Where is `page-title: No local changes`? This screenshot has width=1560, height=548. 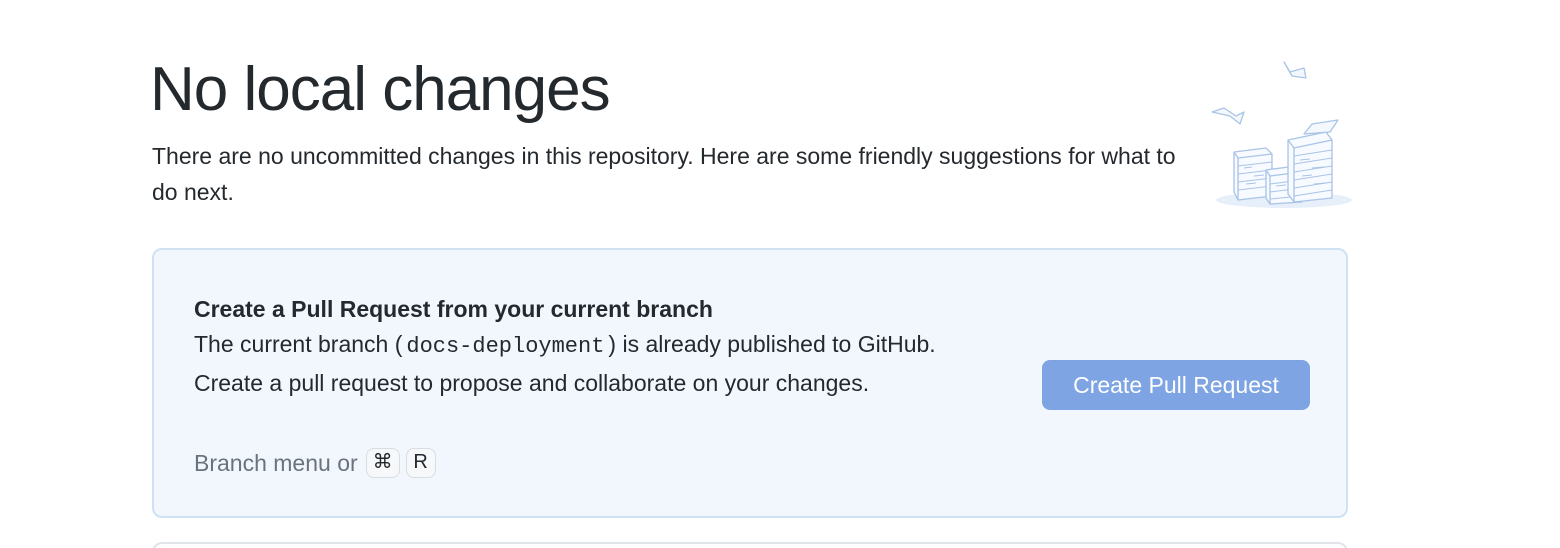 page-title: No local changes is located at coordinates (380, 89).